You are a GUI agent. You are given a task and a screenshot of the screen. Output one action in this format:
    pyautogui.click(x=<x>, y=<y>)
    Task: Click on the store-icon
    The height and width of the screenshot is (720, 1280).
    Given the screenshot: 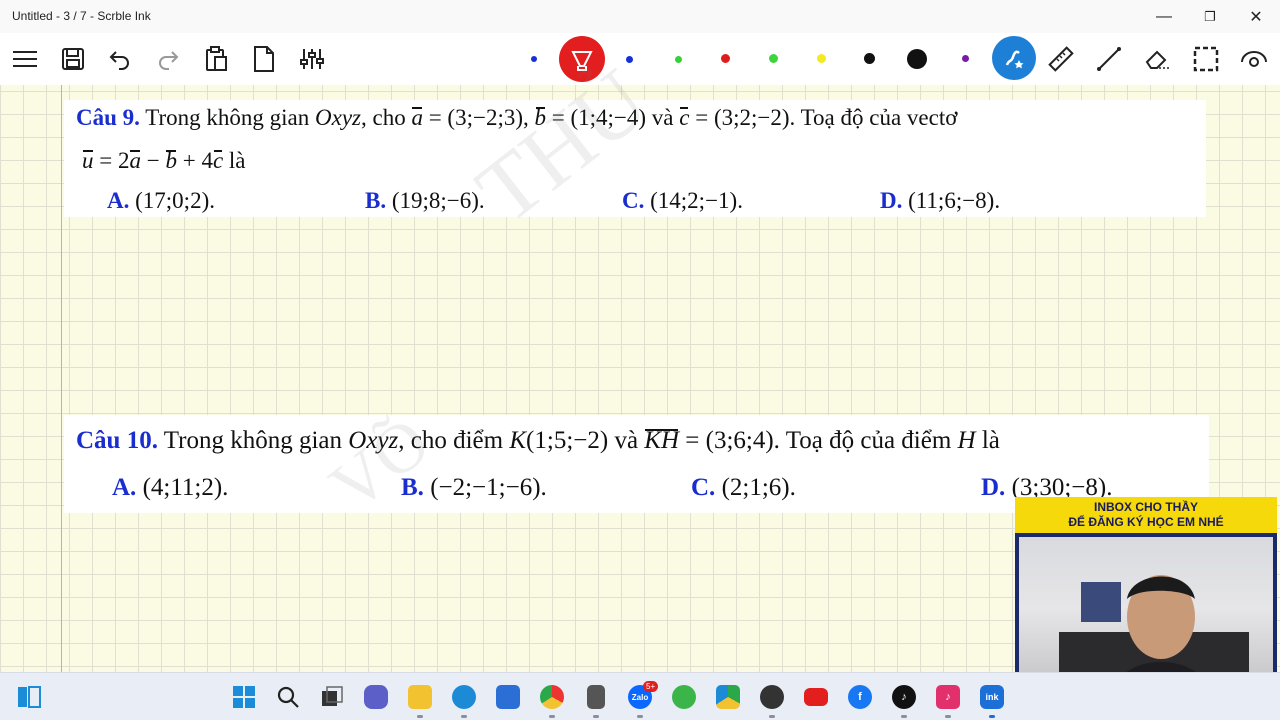 What is the action you would take?
    pyautogui.click(x=508, y=697)
    